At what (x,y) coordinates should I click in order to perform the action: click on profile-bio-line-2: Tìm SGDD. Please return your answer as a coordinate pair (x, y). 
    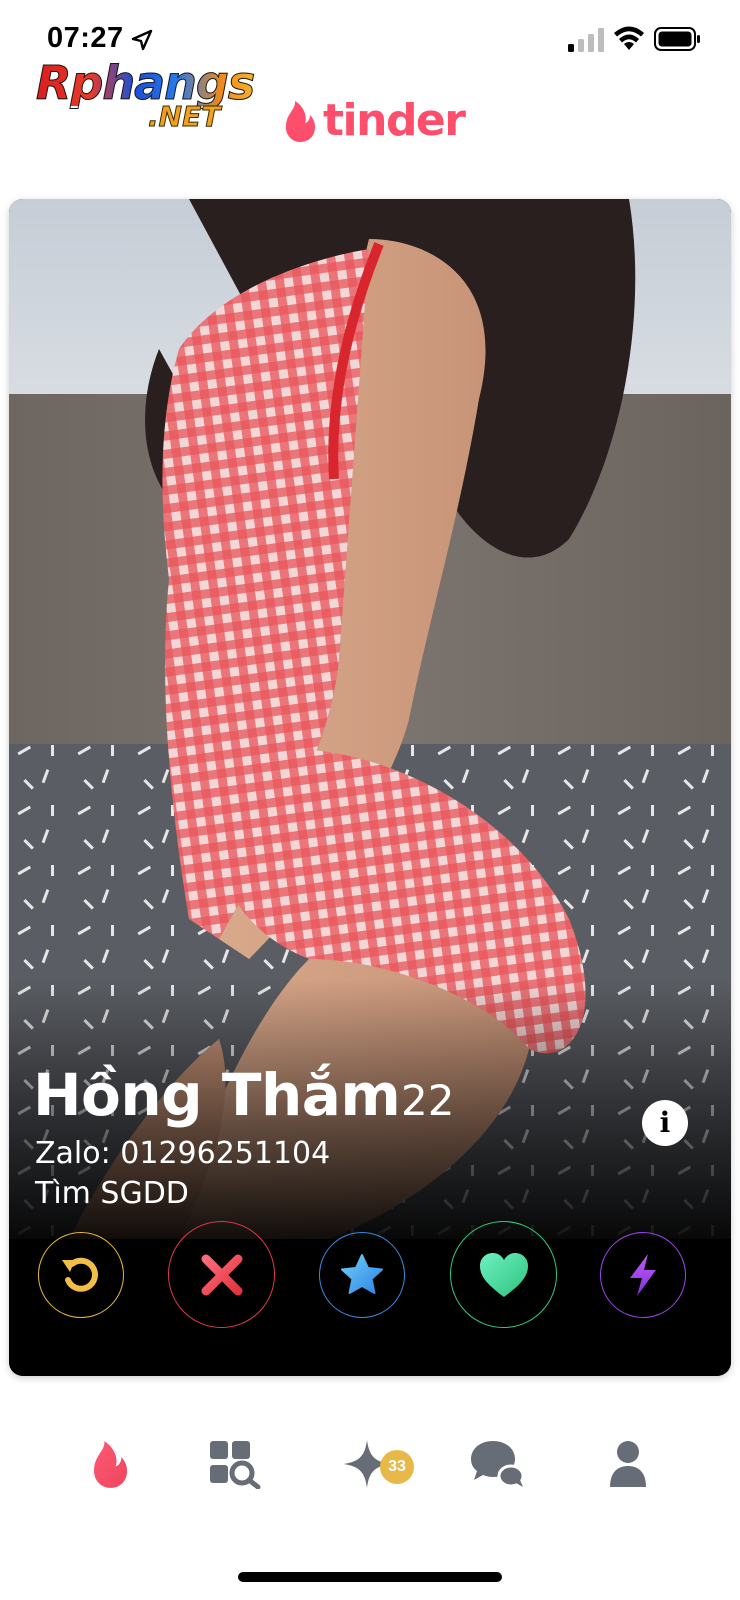
    Looking at the image, I should click on (112, 1193).